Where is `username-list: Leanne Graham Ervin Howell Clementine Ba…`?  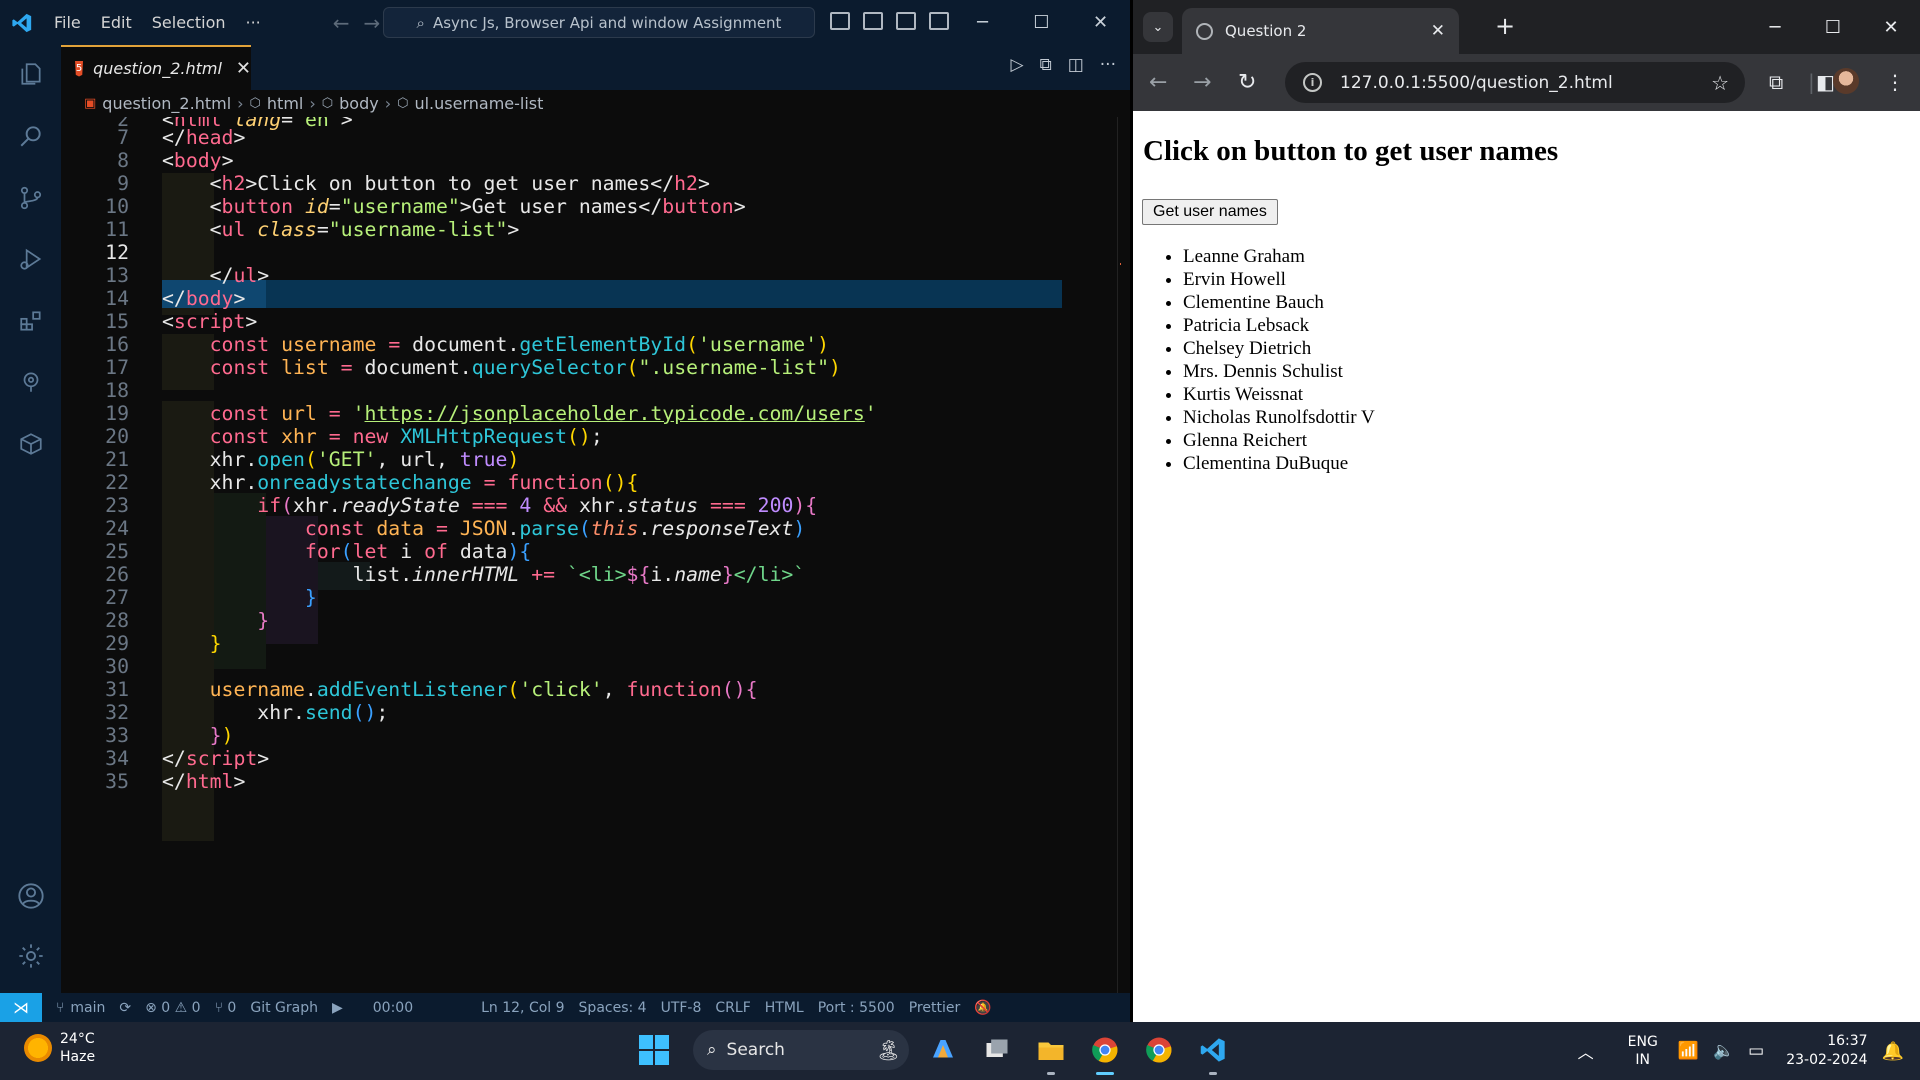
username-list: Leanne Graham Ervin Howell Clementine Ba… is located at coordinates (1279, 360).